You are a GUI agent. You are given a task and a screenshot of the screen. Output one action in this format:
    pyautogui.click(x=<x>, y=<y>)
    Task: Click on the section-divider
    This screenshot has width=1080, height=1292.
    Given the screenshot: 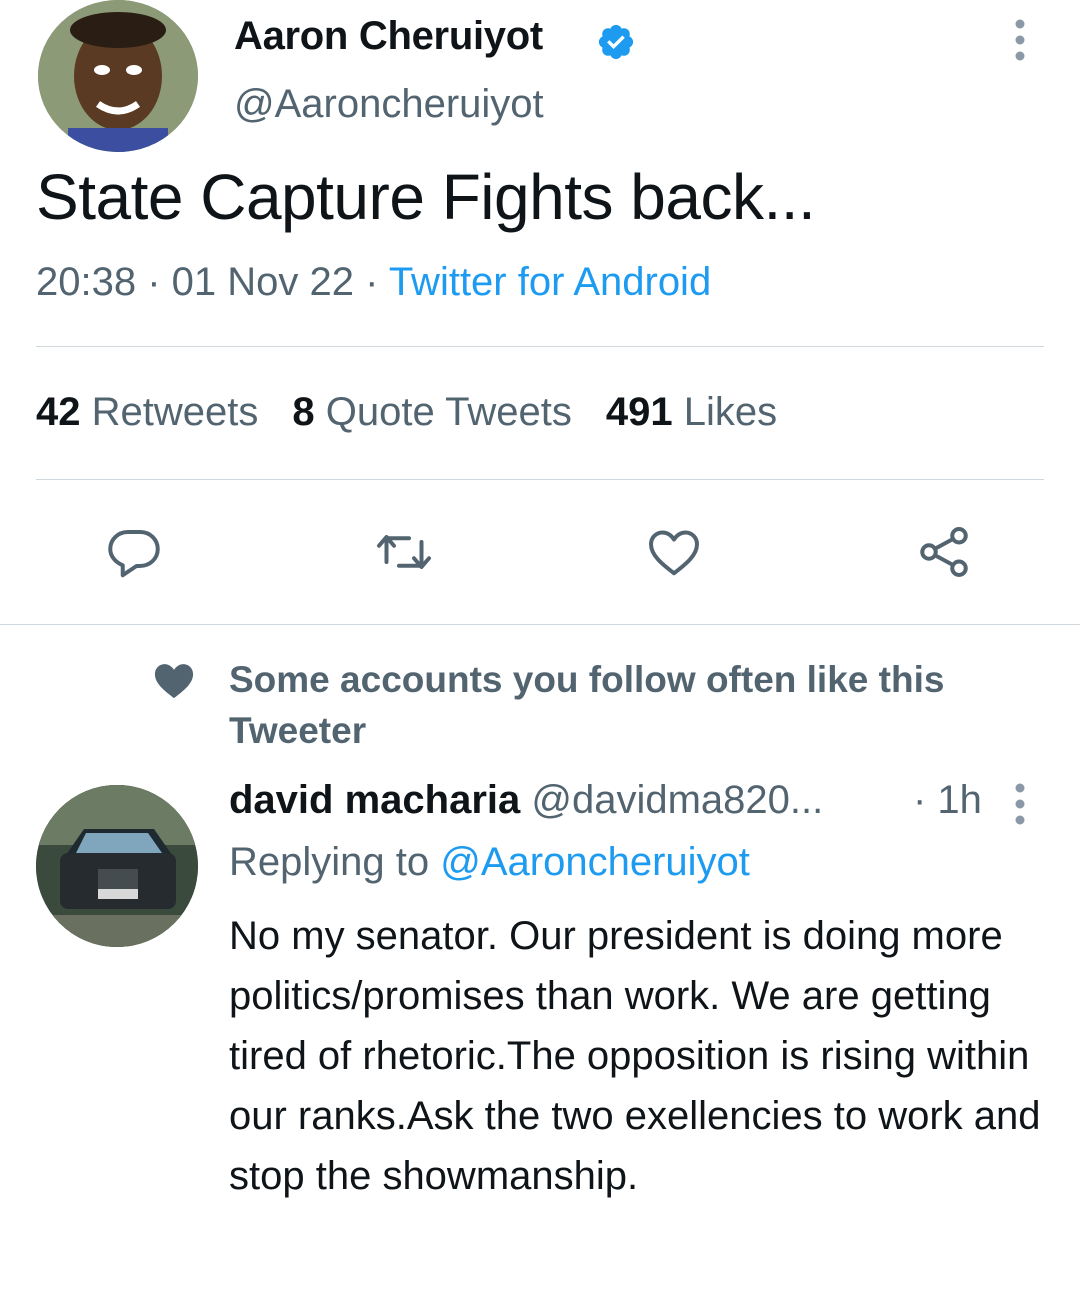 What is the action you would take?
    pyautogui.click(x=540, y=624)
    